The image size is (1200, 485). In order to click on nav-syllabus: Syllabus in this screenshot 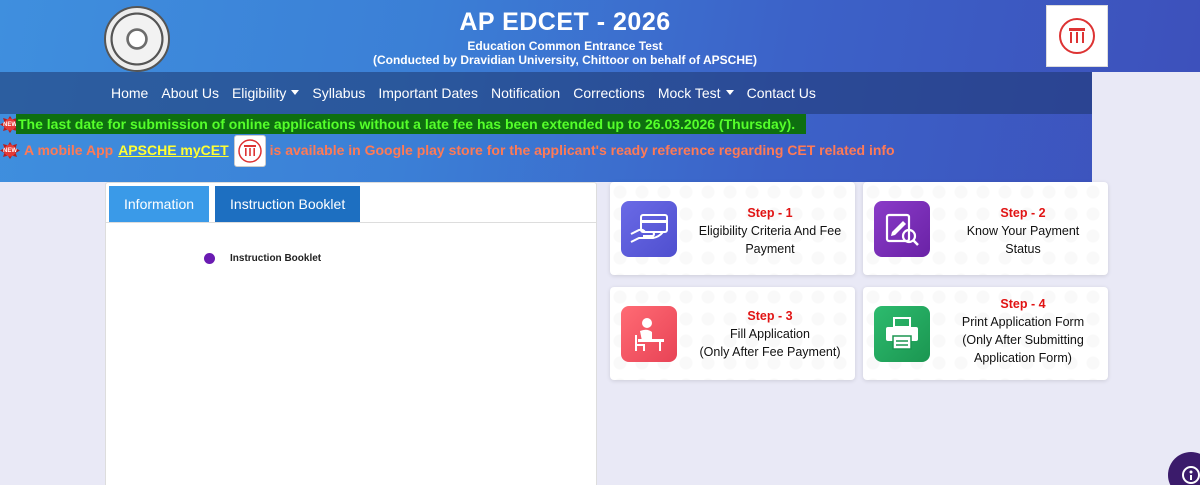, I will do `click(338, 93)`.